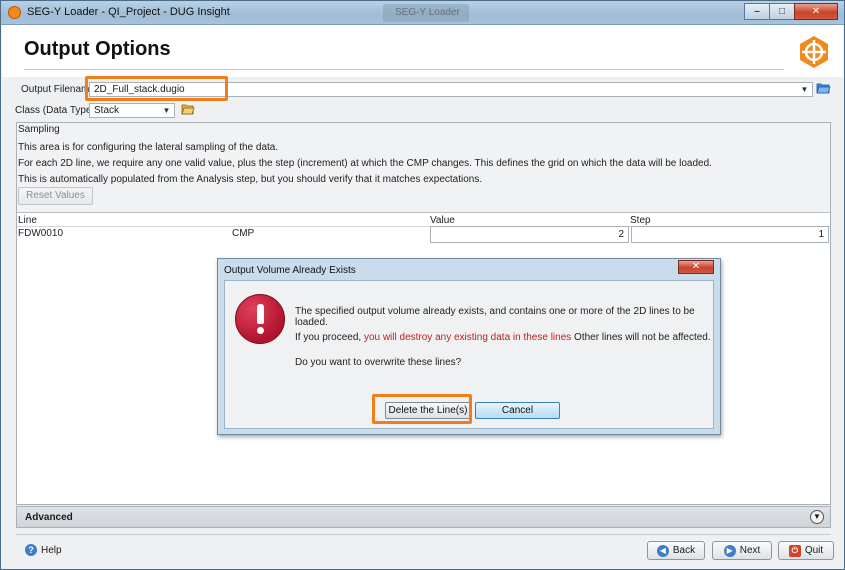  What do you see at coordinates (684, 550) in the screenshot?
I see `back-label: Back` at bounding box center [684, 550].